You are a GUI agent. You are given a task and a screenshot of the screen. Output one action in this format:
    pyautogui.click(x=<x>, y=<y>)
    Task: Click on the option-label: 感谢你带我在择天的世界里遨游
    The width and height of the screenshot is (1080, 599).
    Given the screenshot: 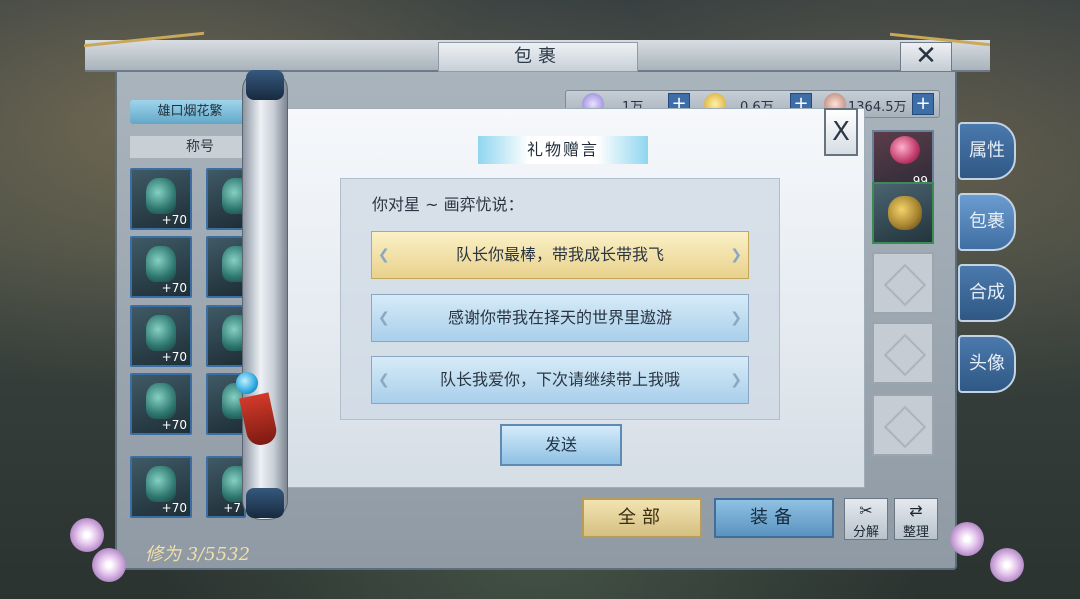 What is the action you would take?
    pyautogui.click(x=559, y=317)
    